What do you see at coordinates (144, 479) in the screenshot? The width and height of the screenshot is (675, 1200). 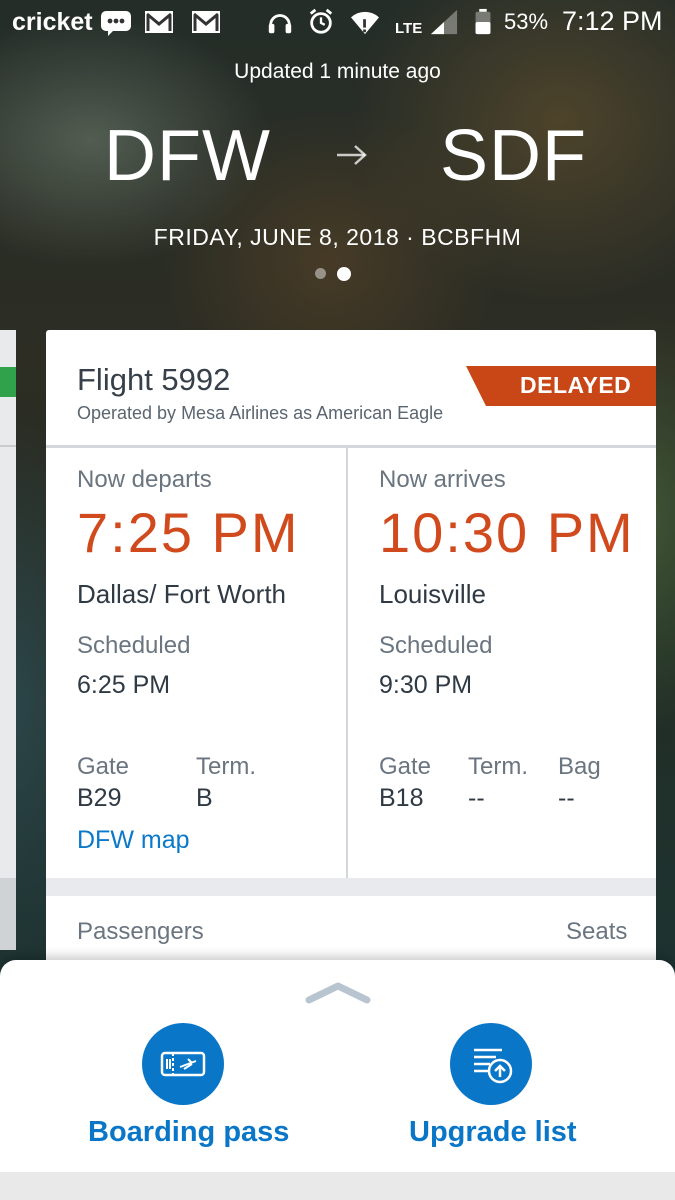 I see `departure-heading: Now departs` at bounding box center [144, 479].